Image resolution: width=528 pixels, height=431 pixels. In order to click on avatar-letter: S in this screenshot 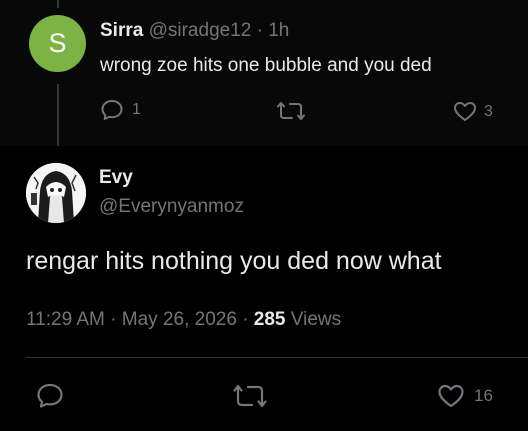, I will do `click(57, 43)`.